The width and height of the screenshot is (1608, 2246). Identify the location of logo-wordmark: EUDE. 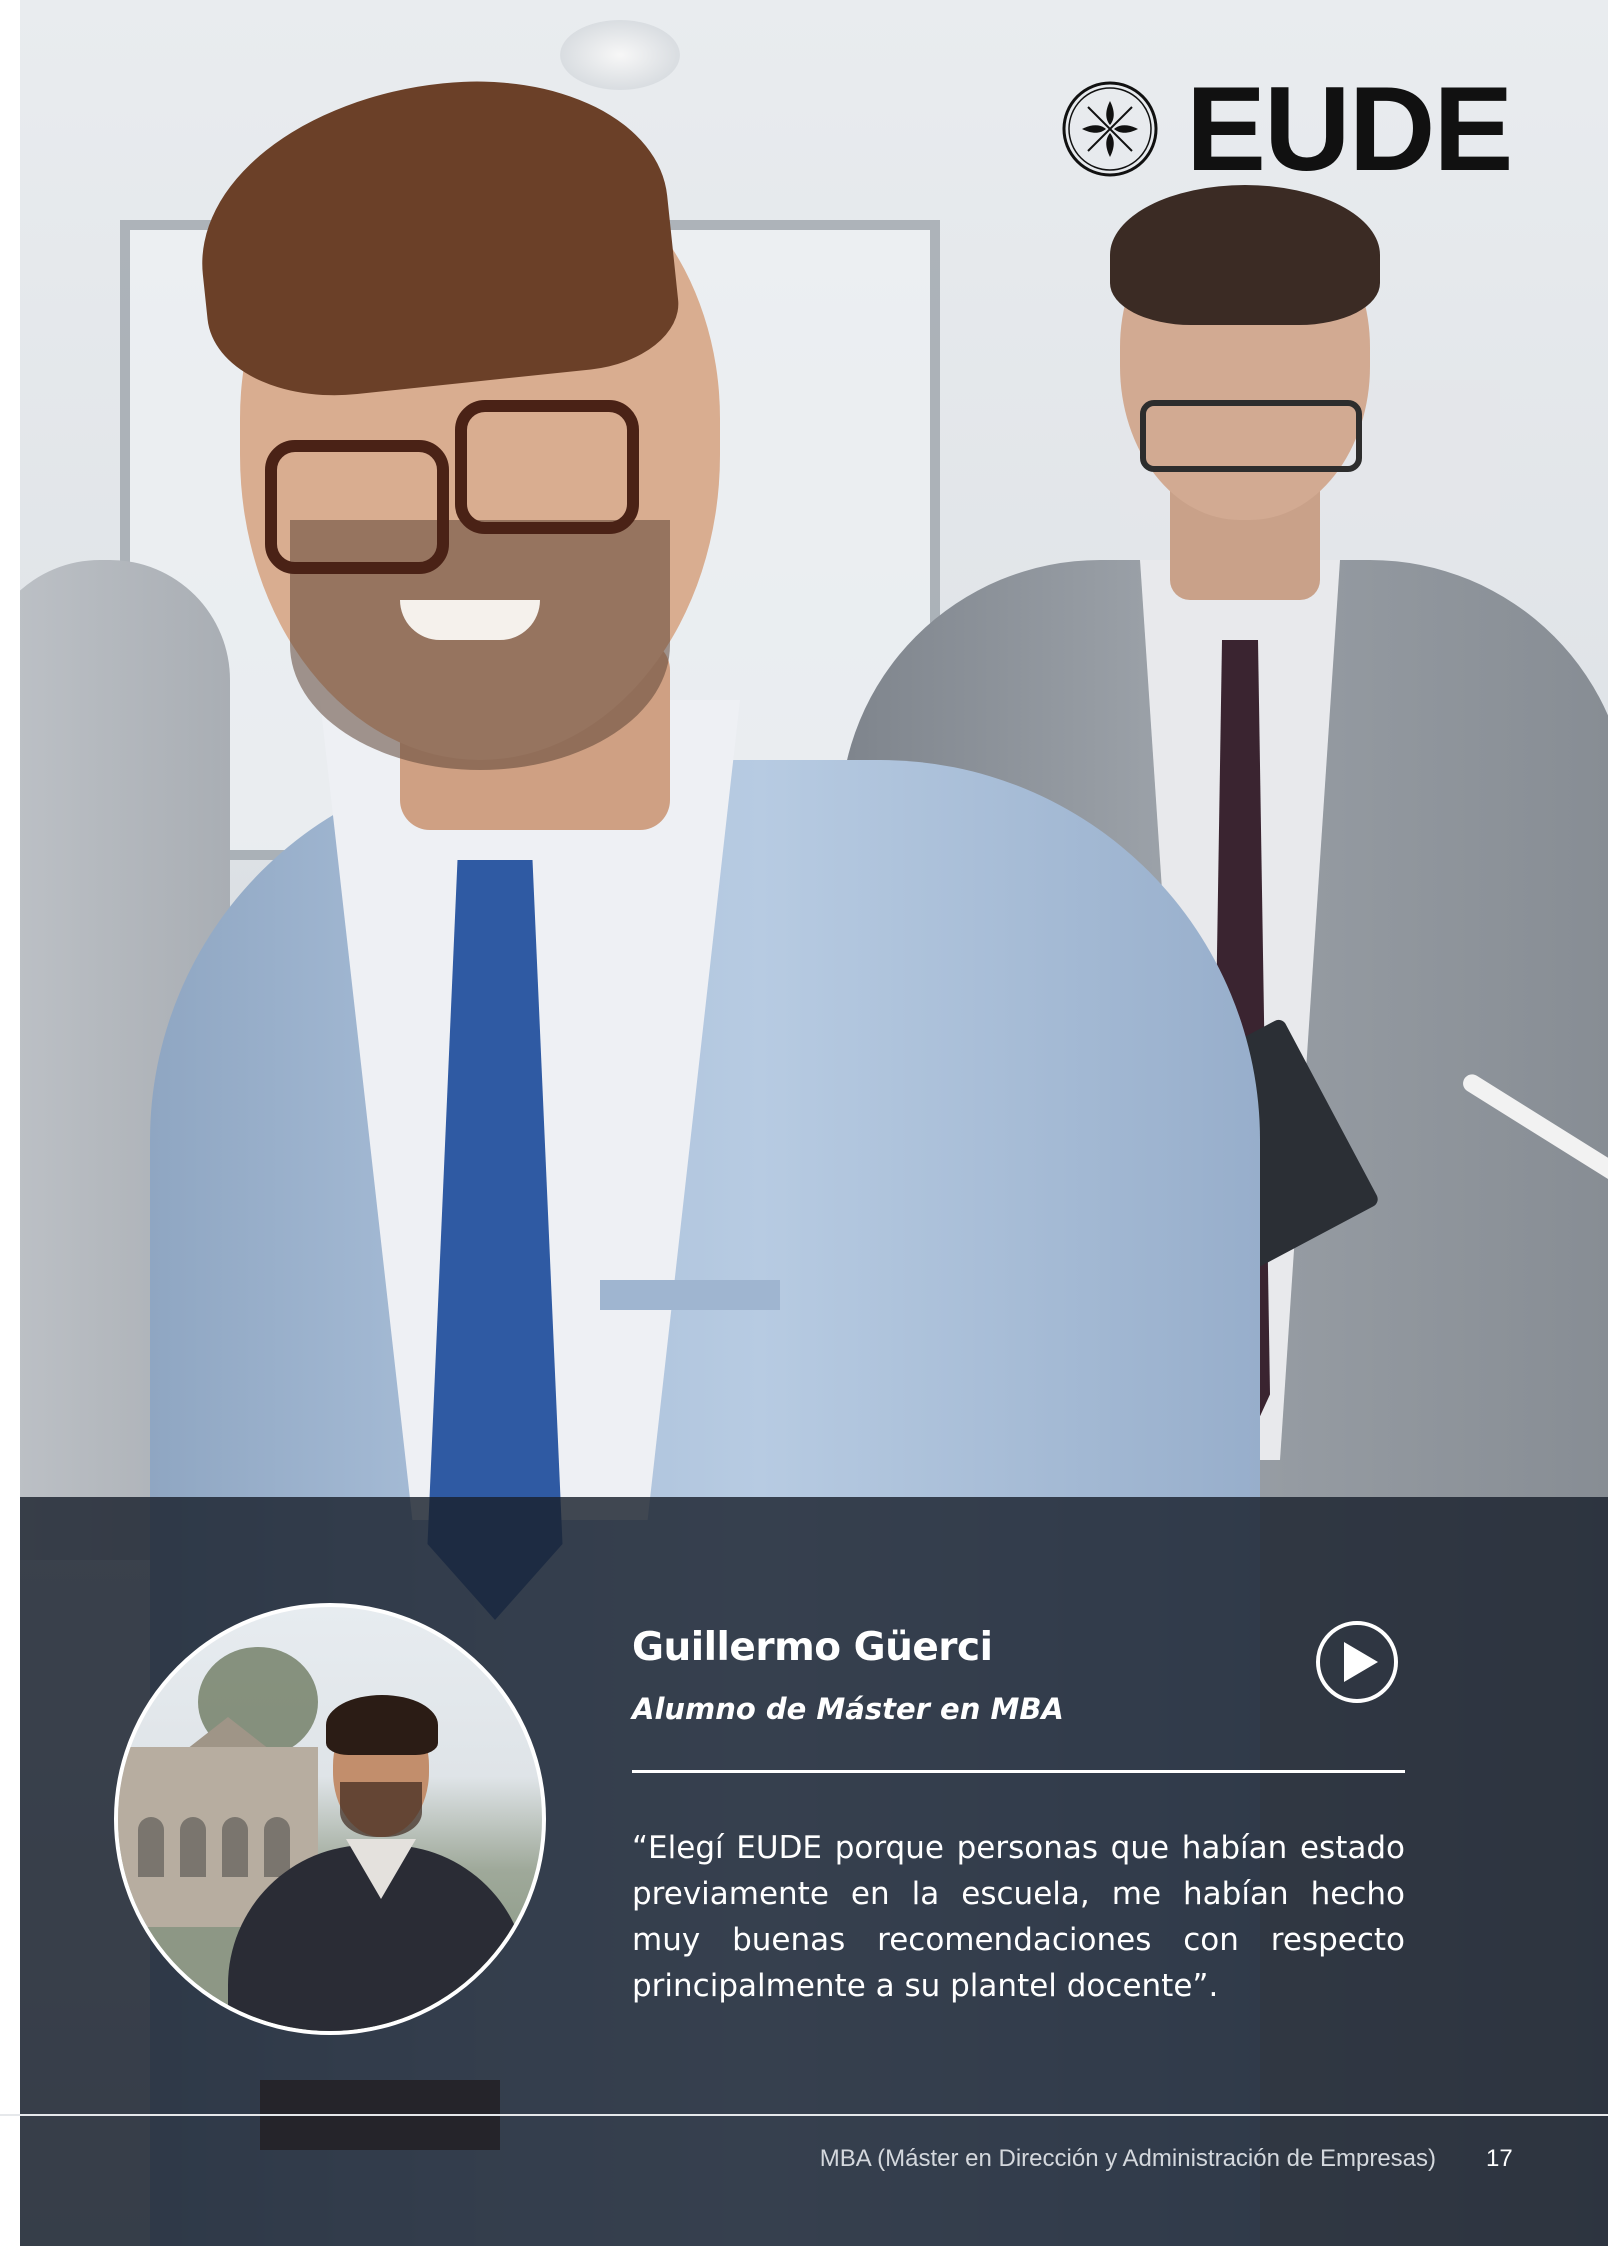
(1349, 129).